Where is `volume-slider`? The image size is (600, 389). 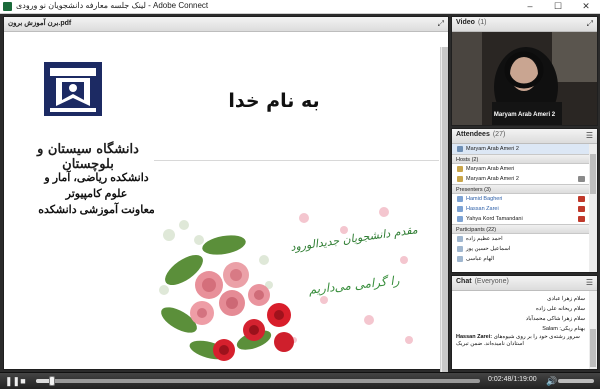 volume-slider is located at coordinates (576, 381).